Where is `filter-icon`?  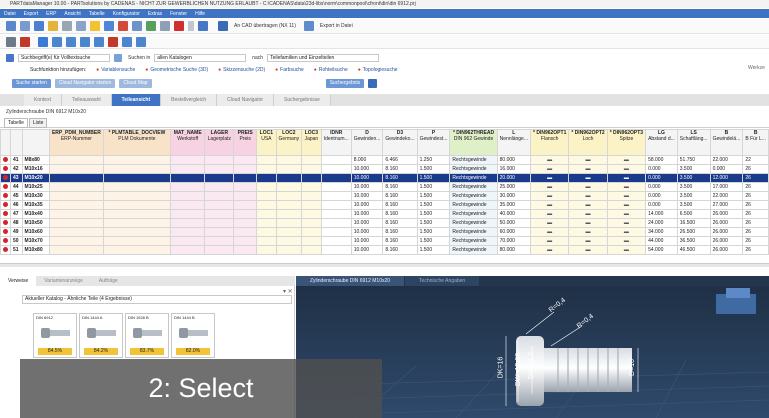 filter-icon is located at coordinates (71, 41).